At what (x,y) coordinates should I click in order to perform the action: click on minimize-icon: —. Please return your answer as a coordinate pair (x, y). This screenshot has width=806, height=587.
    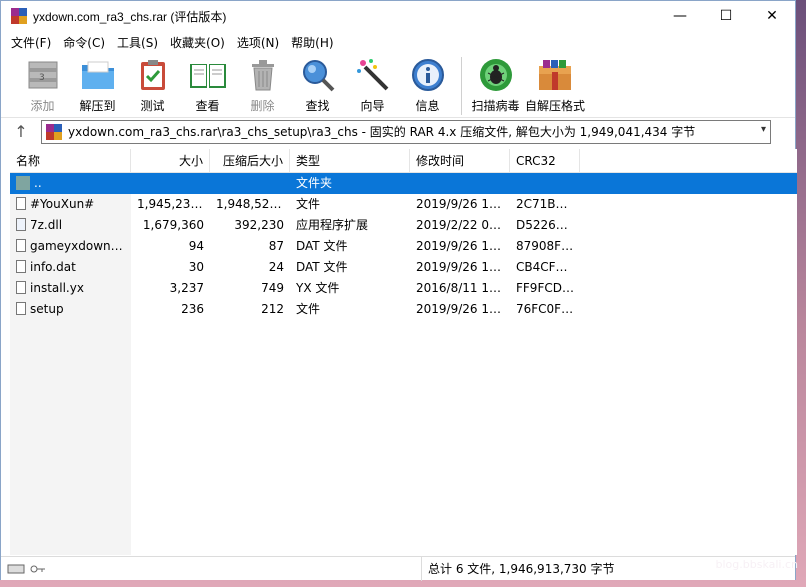
    Looking at the image, I should click on (680, 16).